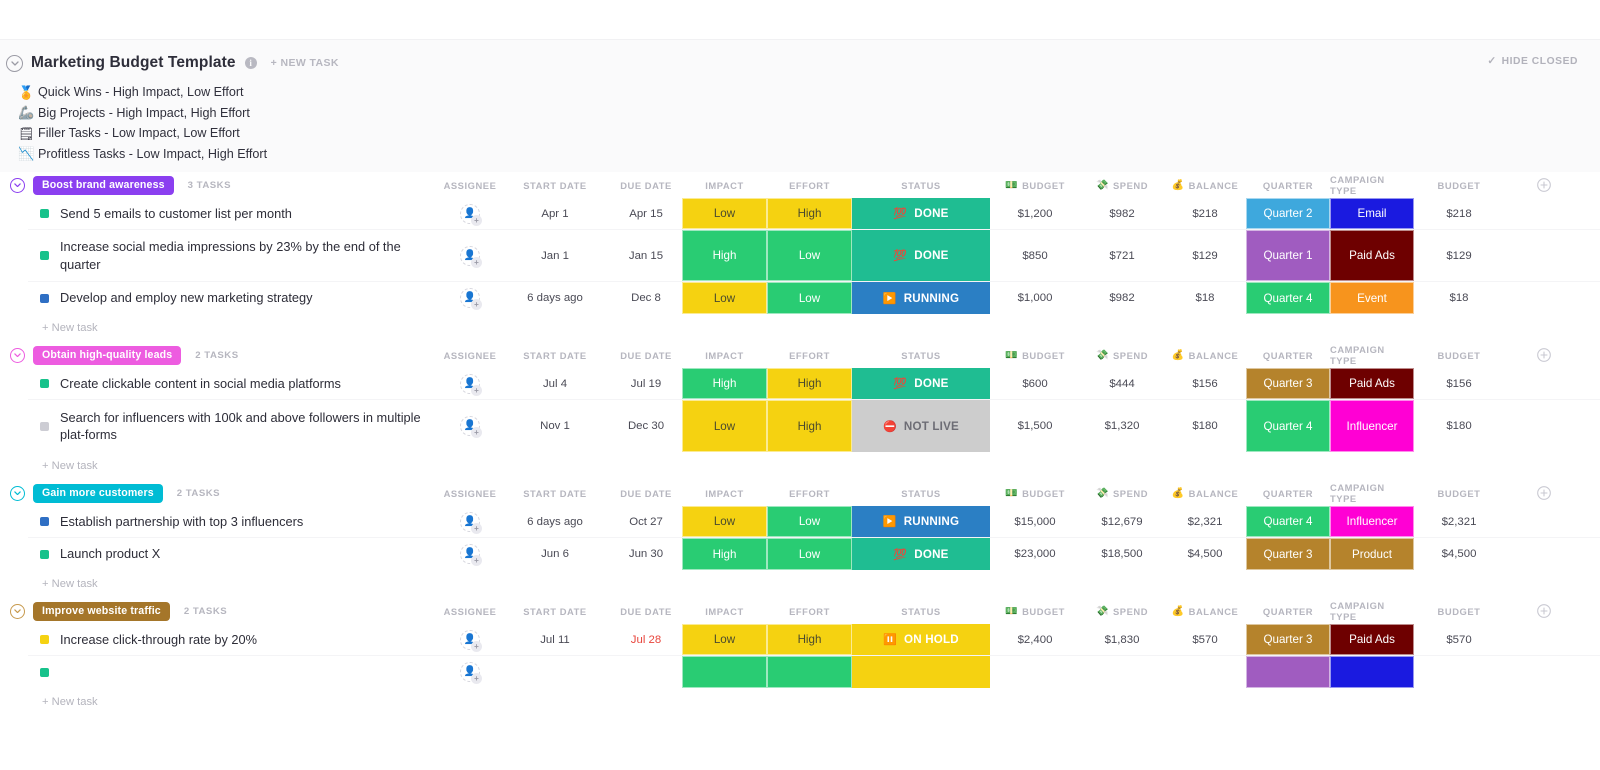  I want to click on start-date-cell: Jul 4, so click(555, 383).